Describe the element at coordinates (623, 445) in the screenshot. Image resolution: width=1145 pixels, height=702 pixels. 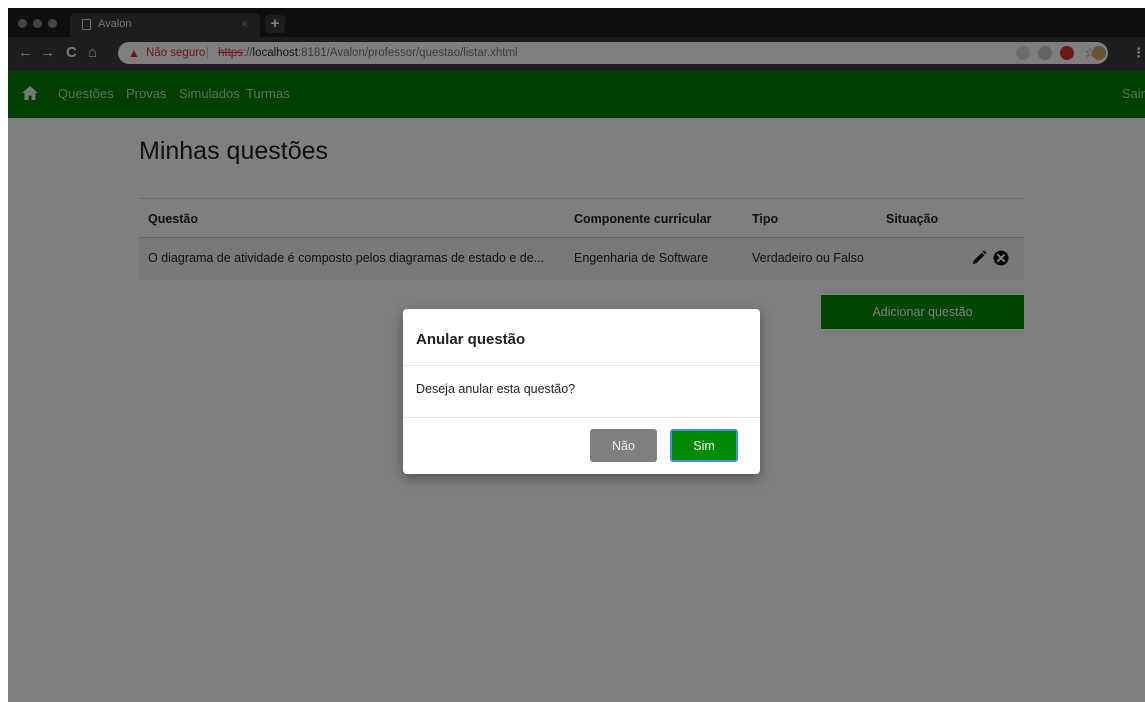
I see `no-button: Não` at that location.